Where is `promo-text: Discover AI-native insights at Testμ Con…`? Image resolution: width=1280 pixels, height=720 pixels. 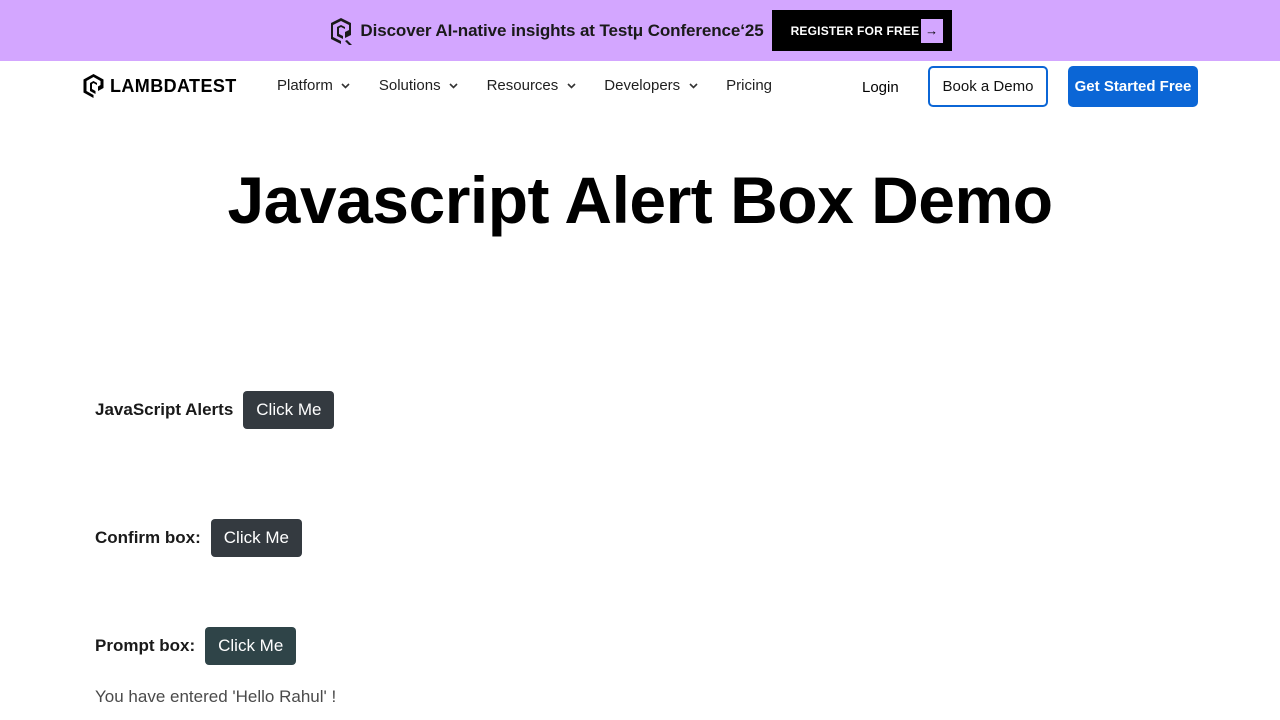
promo-text: Discover AI-native insights at Testμ Con… is located at coordinates (562, 30).